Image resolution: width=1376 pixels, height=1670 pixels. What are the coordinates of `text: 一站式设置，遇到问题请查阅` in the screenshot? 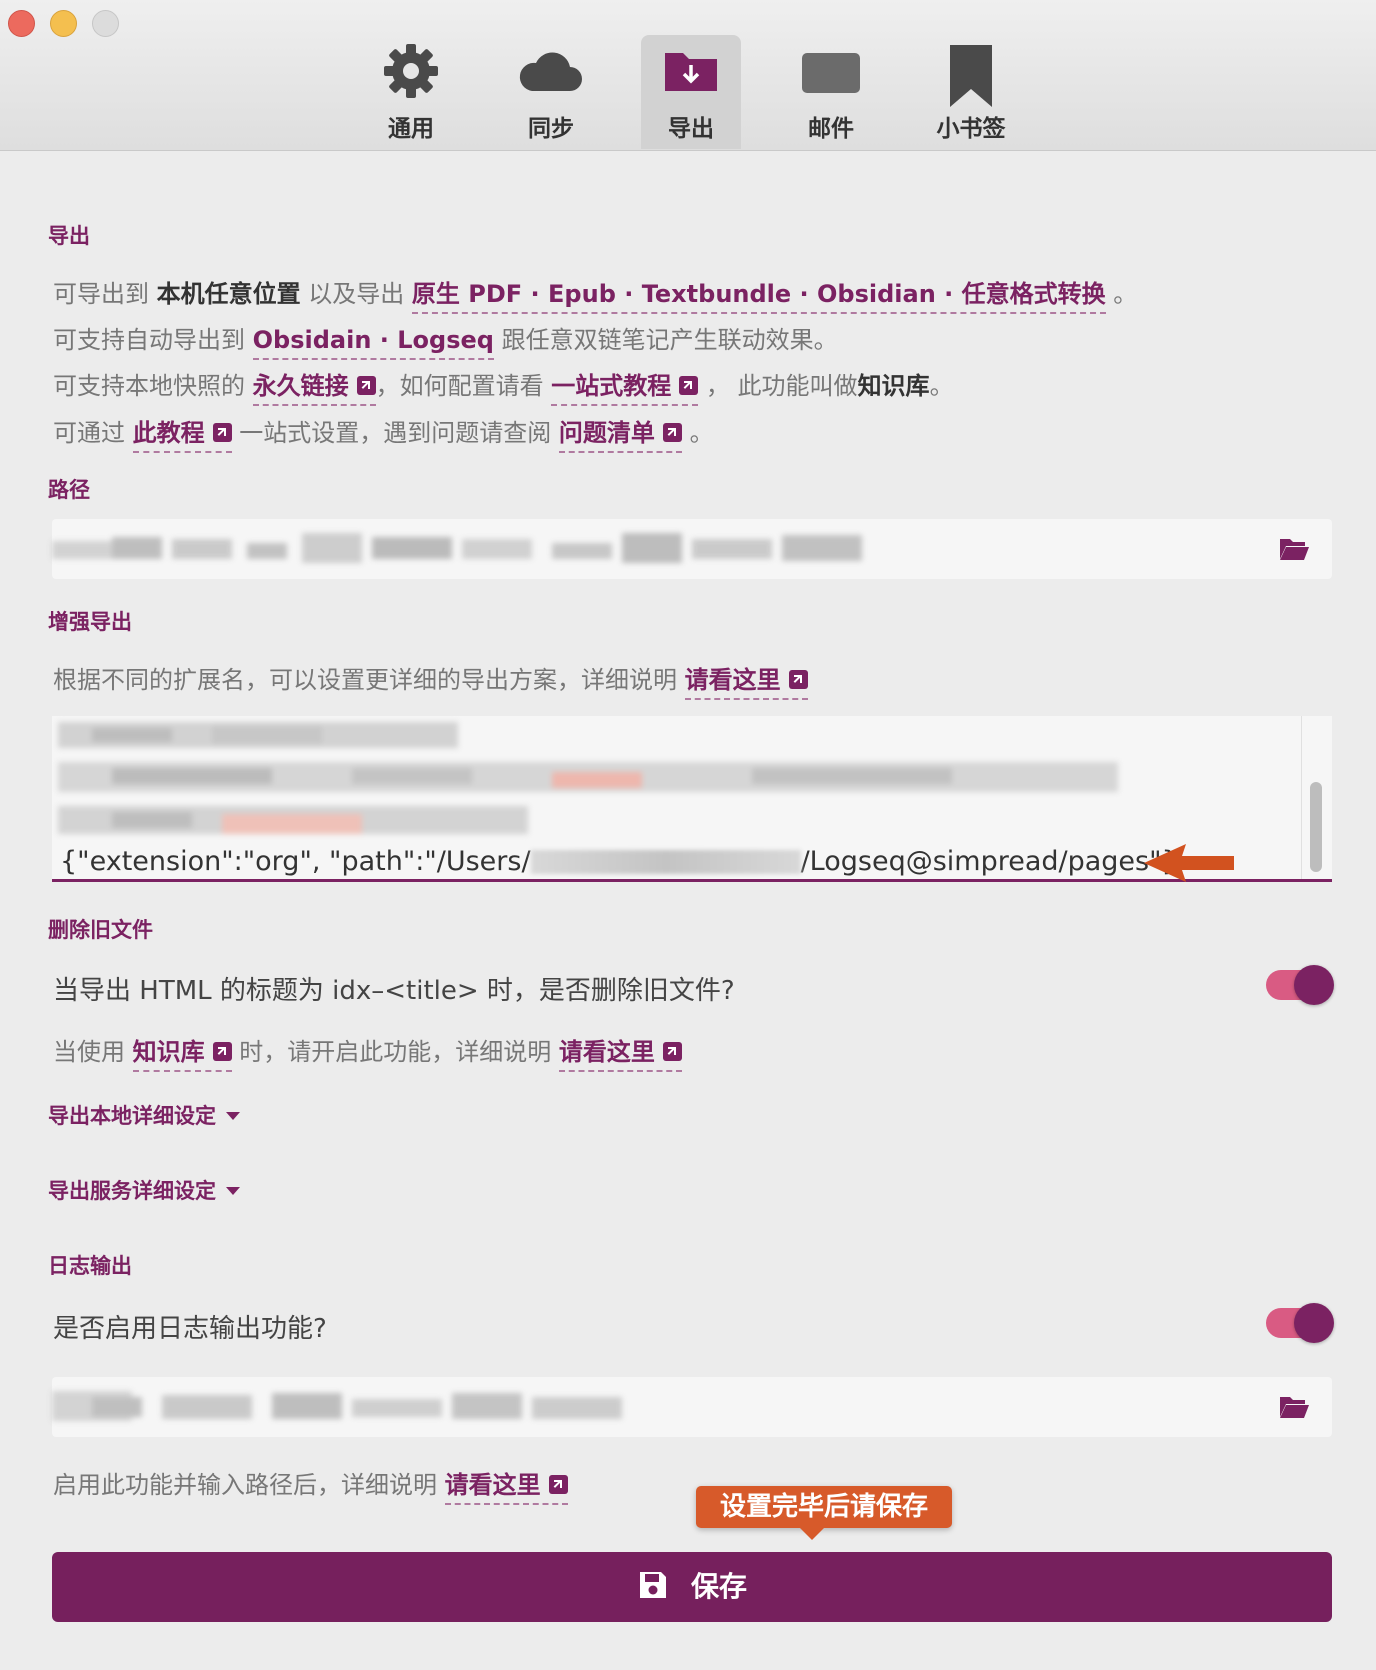 It's located at (395, 433).